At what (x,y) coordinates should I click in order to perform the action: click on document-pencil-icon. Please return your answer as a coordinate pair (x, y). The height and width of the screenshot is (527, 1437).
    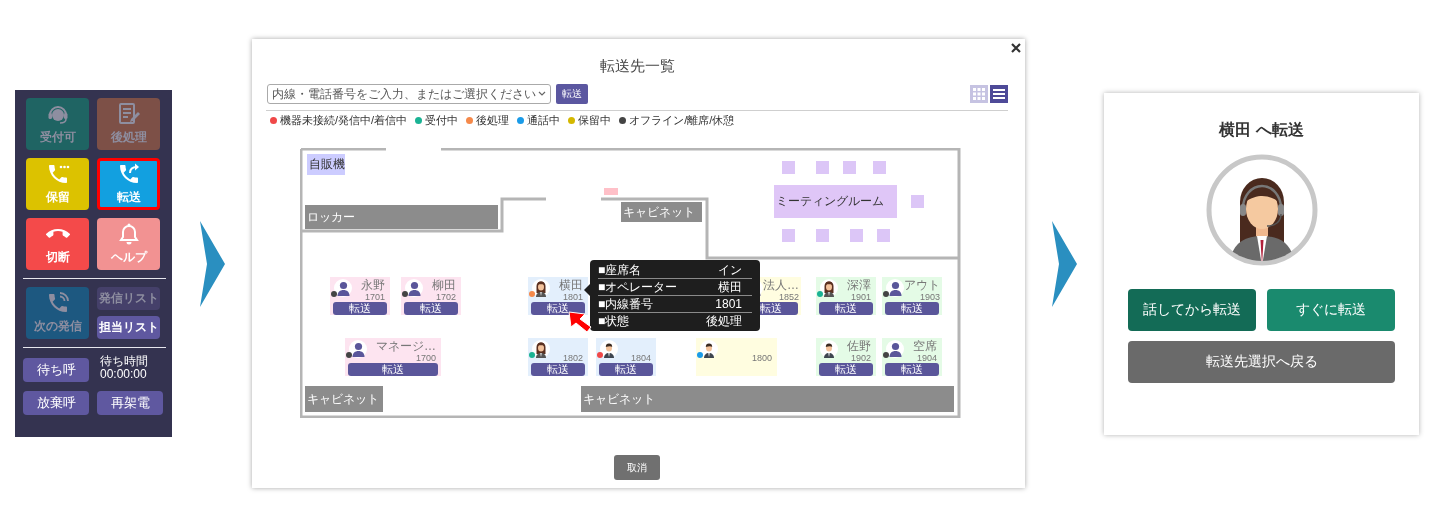
    Looking at the image, I should click on (128, 114).